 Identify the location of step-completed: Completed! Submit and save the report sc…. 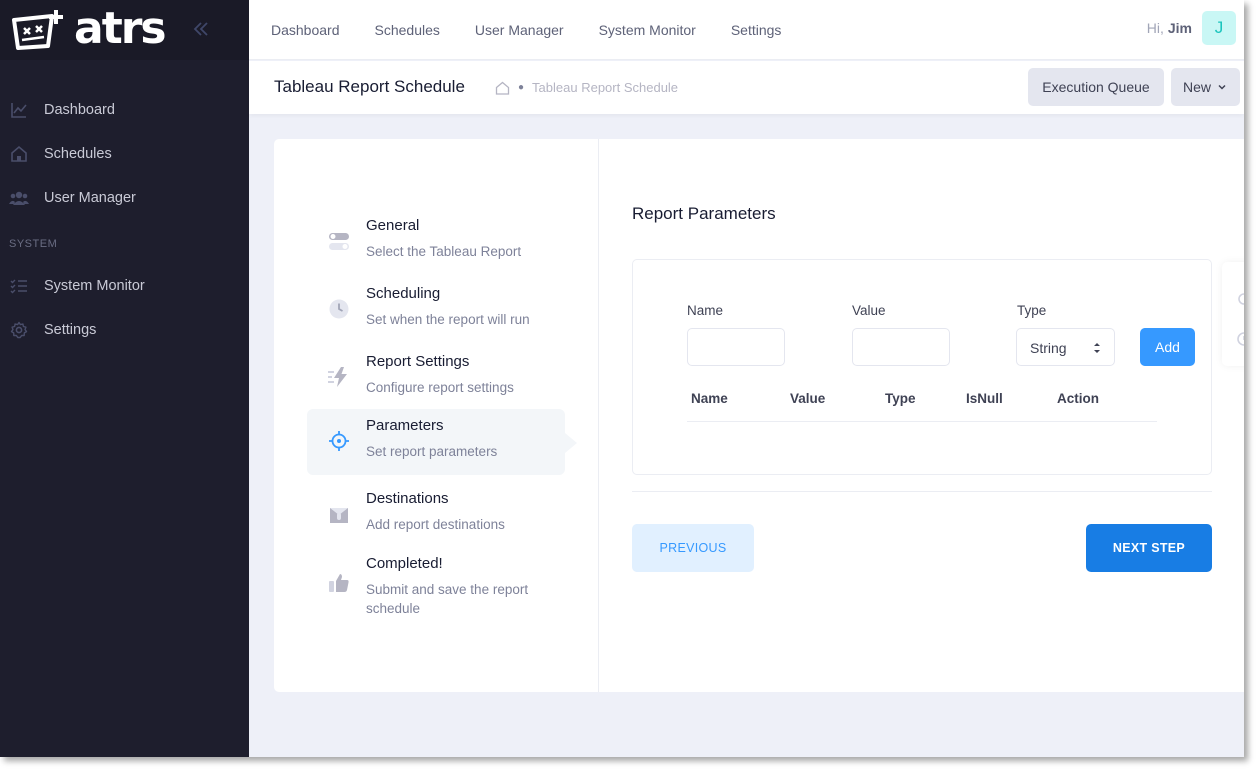
(436, 587).